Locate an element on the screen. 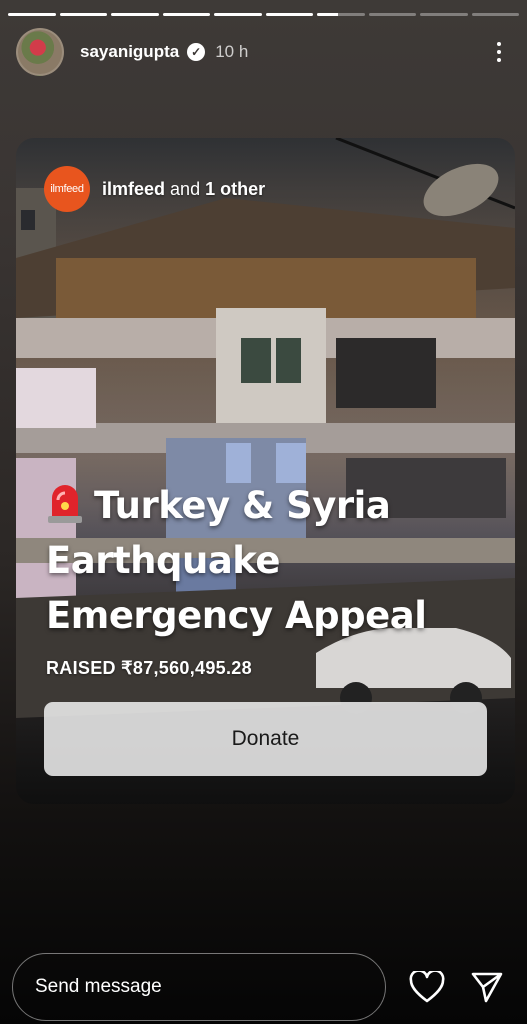 The height and width of the screenshot is (1024, 527). ilmfeed-logo: ilmfeed is located at coordinates (67, 189).